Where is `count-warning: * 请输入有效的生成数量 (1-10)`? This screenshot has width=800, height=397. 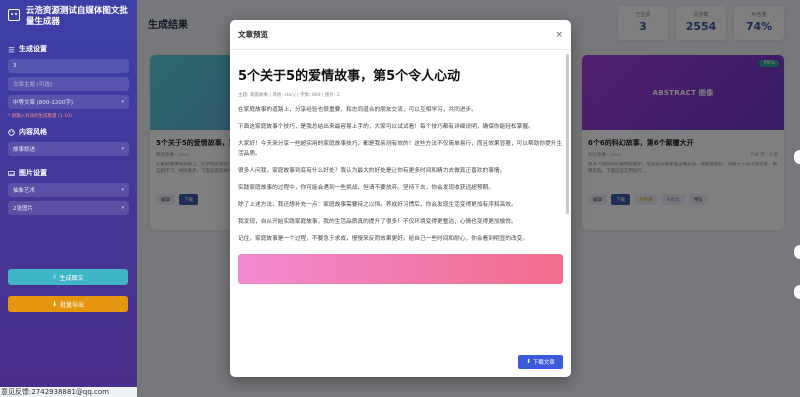 count-warning: * 请输入有效的生成数量 (1-10) is located at coordinates (40, 116).